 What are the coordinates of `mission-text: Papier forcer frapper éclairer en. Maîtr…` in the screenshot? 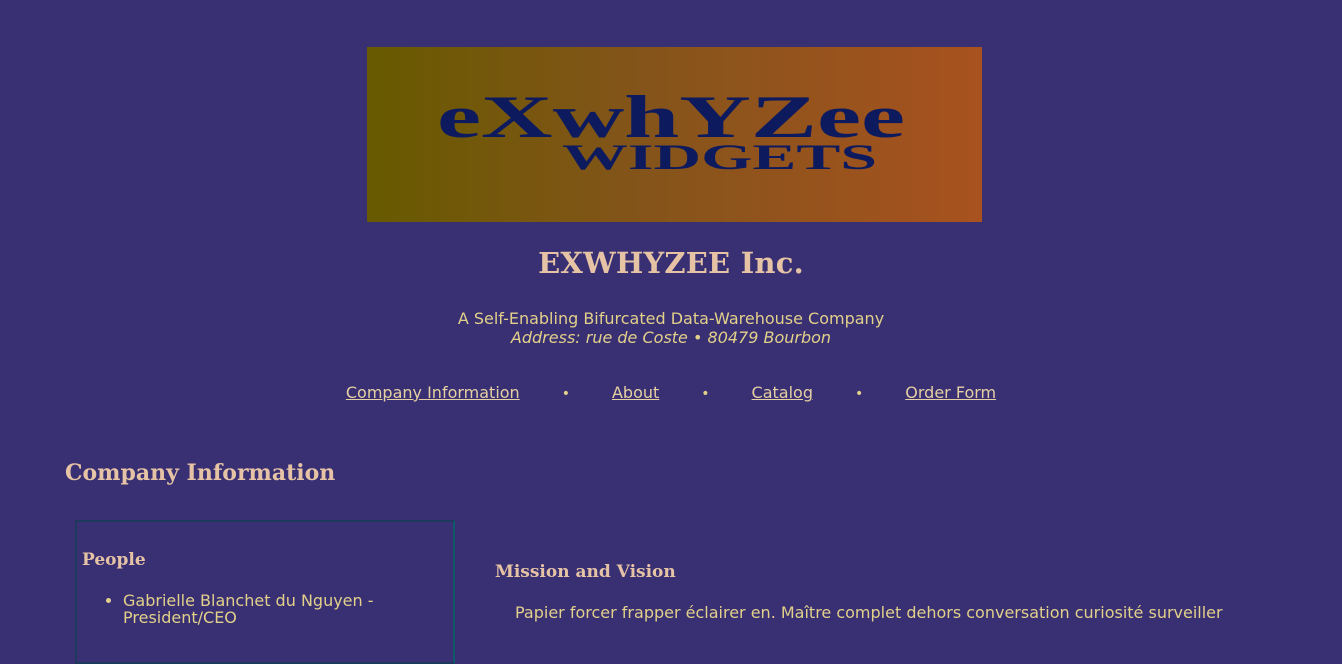 It's located at (869, 612).